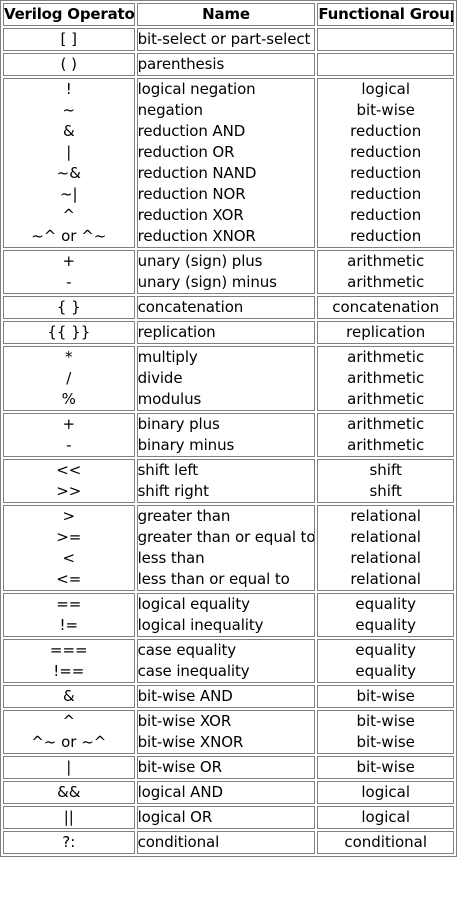 The height and width of the screenshot is (897, 457). I want to click on operator-cell: ?:, so click(69, 842).